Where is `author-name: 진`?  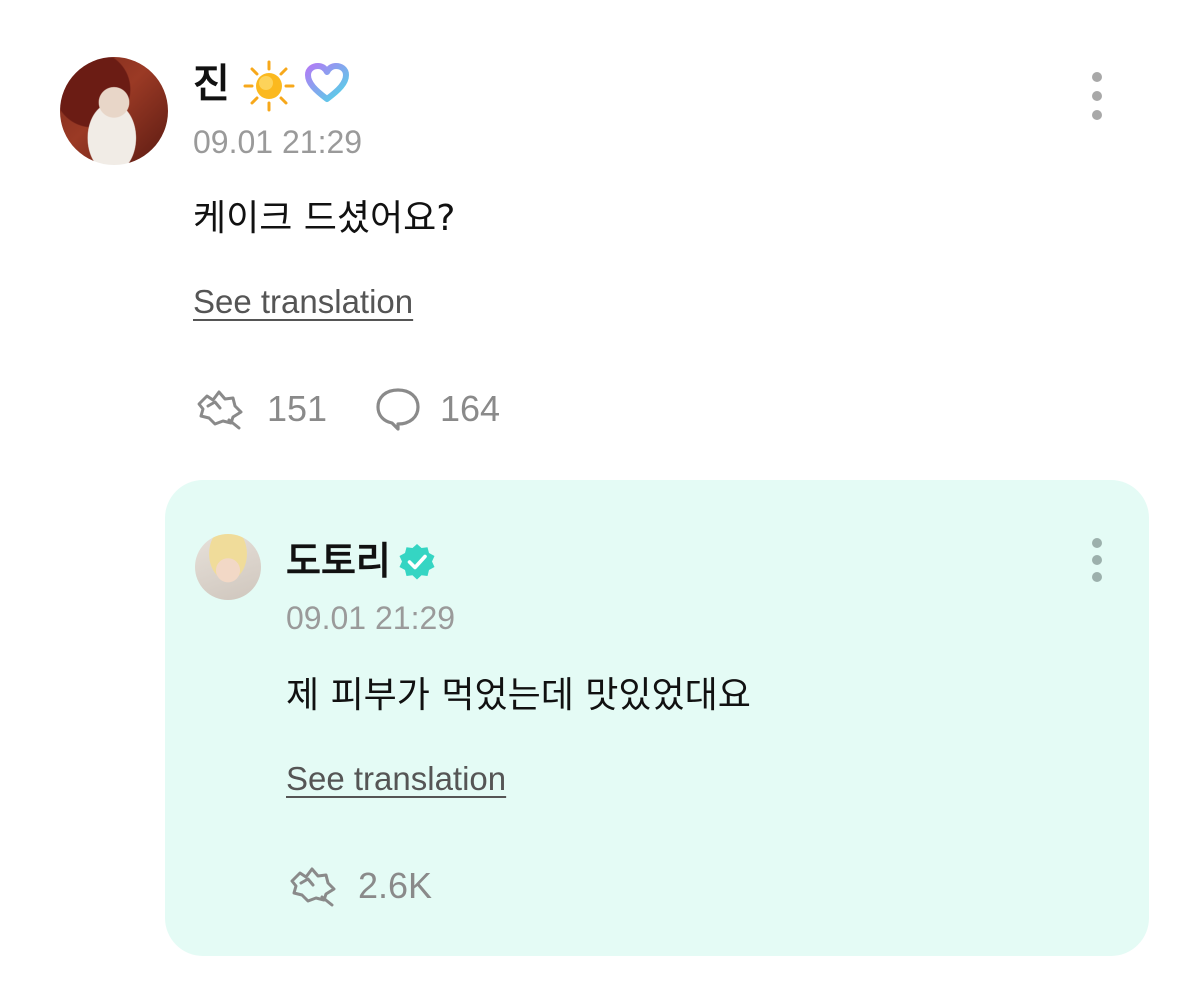
author-name: 진 is located at coordinates (211, 84).